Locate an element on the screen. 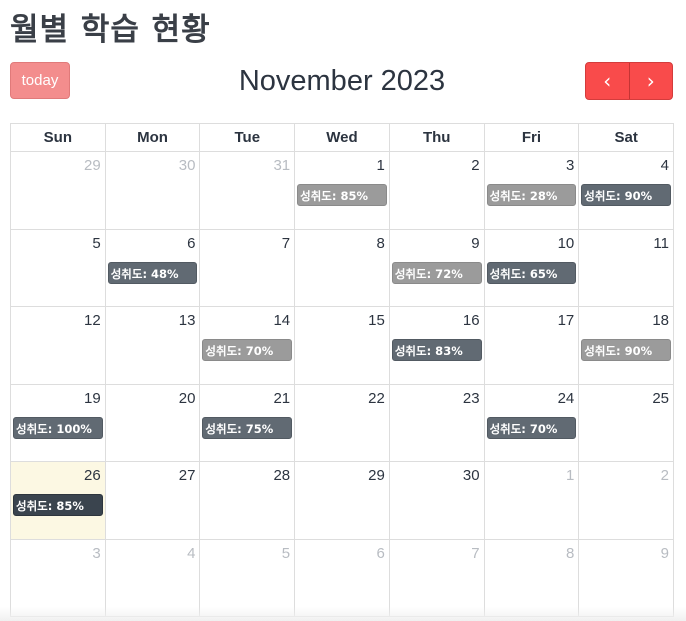 This screenshot has height=621, width=686. day-cell: 6 성취도: 48% is located at coordinates (153, 268).